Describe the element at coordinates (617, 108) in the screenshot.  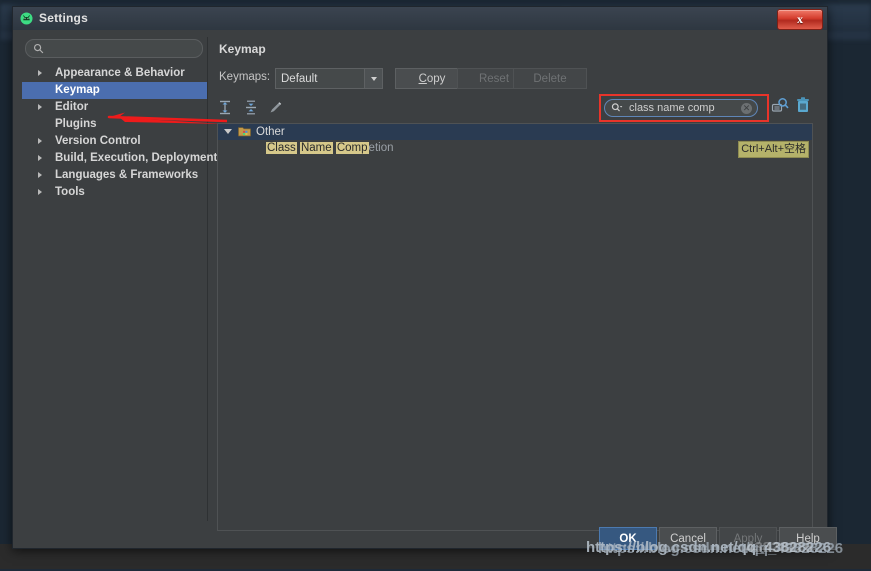
I see `search-dropdown-icon` at that location.